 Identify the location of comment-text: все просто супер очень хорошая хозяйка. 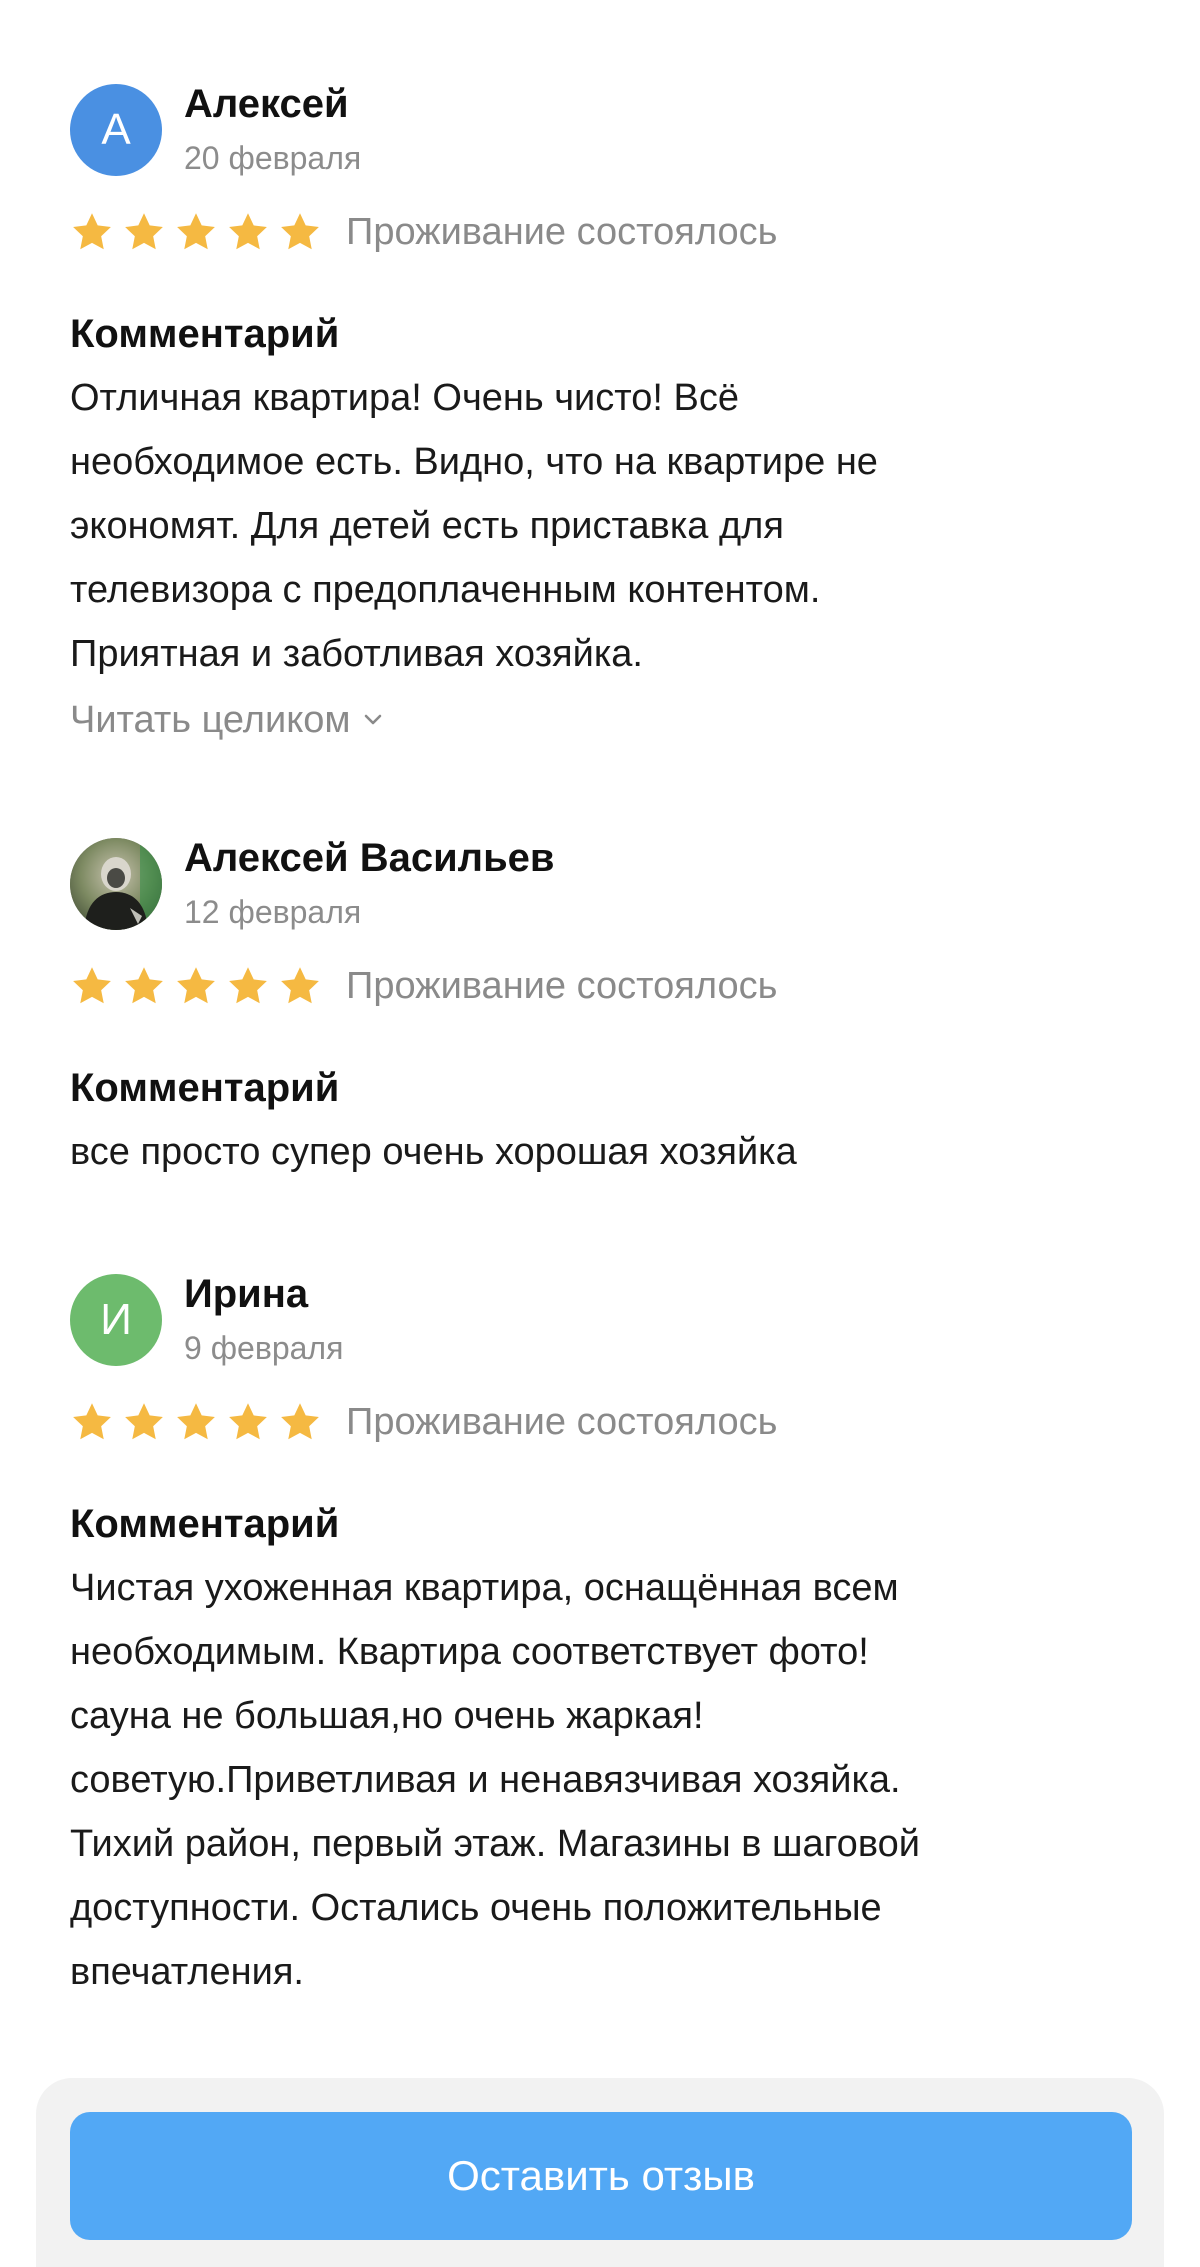
(433, 1152).